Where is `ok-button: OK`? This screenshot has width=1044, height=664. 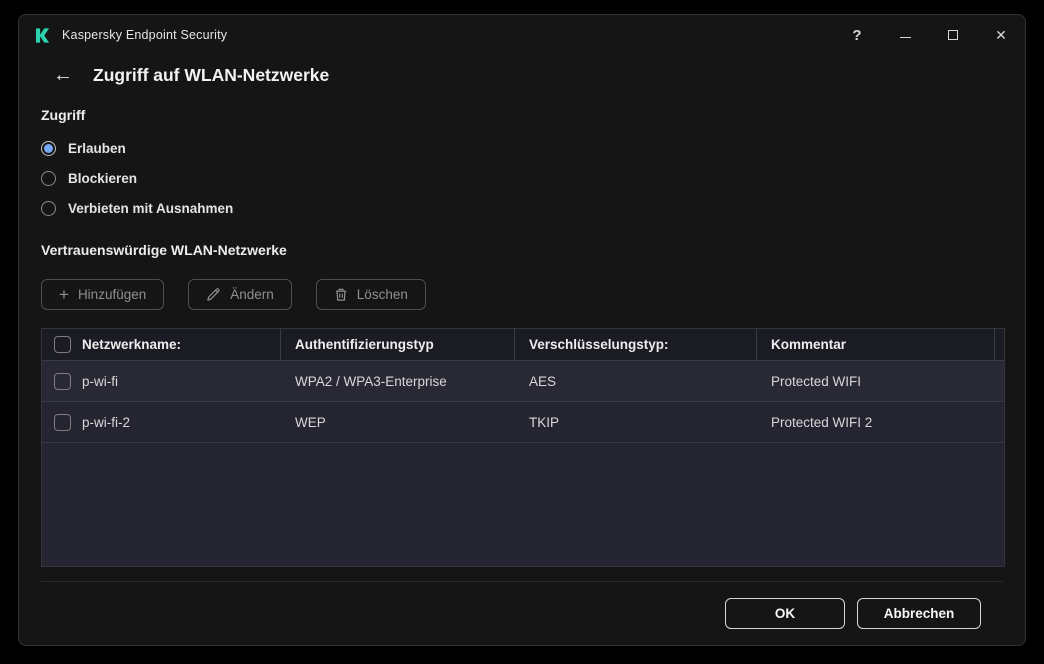
ok-button: OK is located at coordinates (785, 613).